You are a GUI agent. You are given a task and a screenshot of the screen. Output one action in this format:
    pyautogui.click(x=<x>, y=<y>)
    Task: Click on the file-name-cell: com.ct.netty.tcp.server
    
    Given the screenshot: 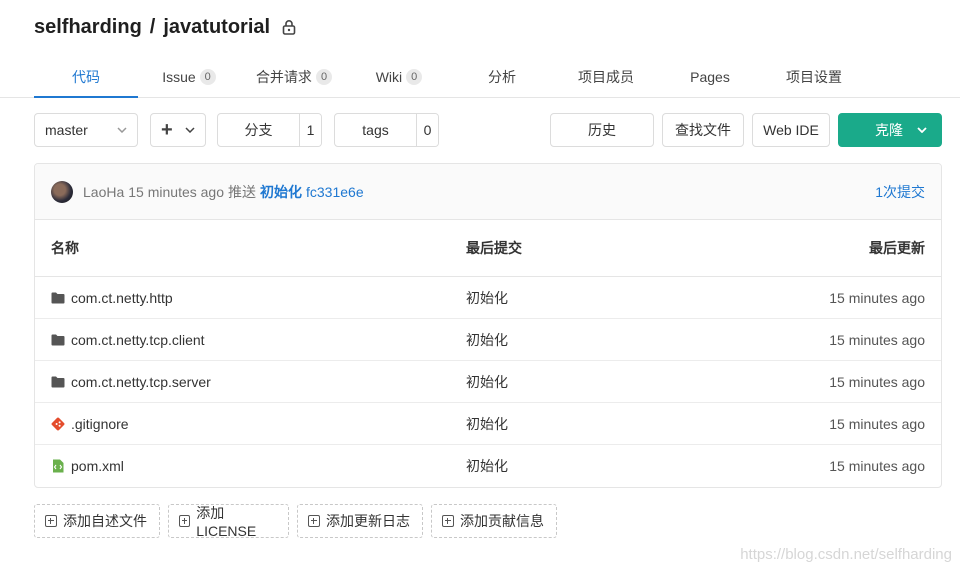 What is the action you would take?
    pyautogui.click(x=131, y=382)
    